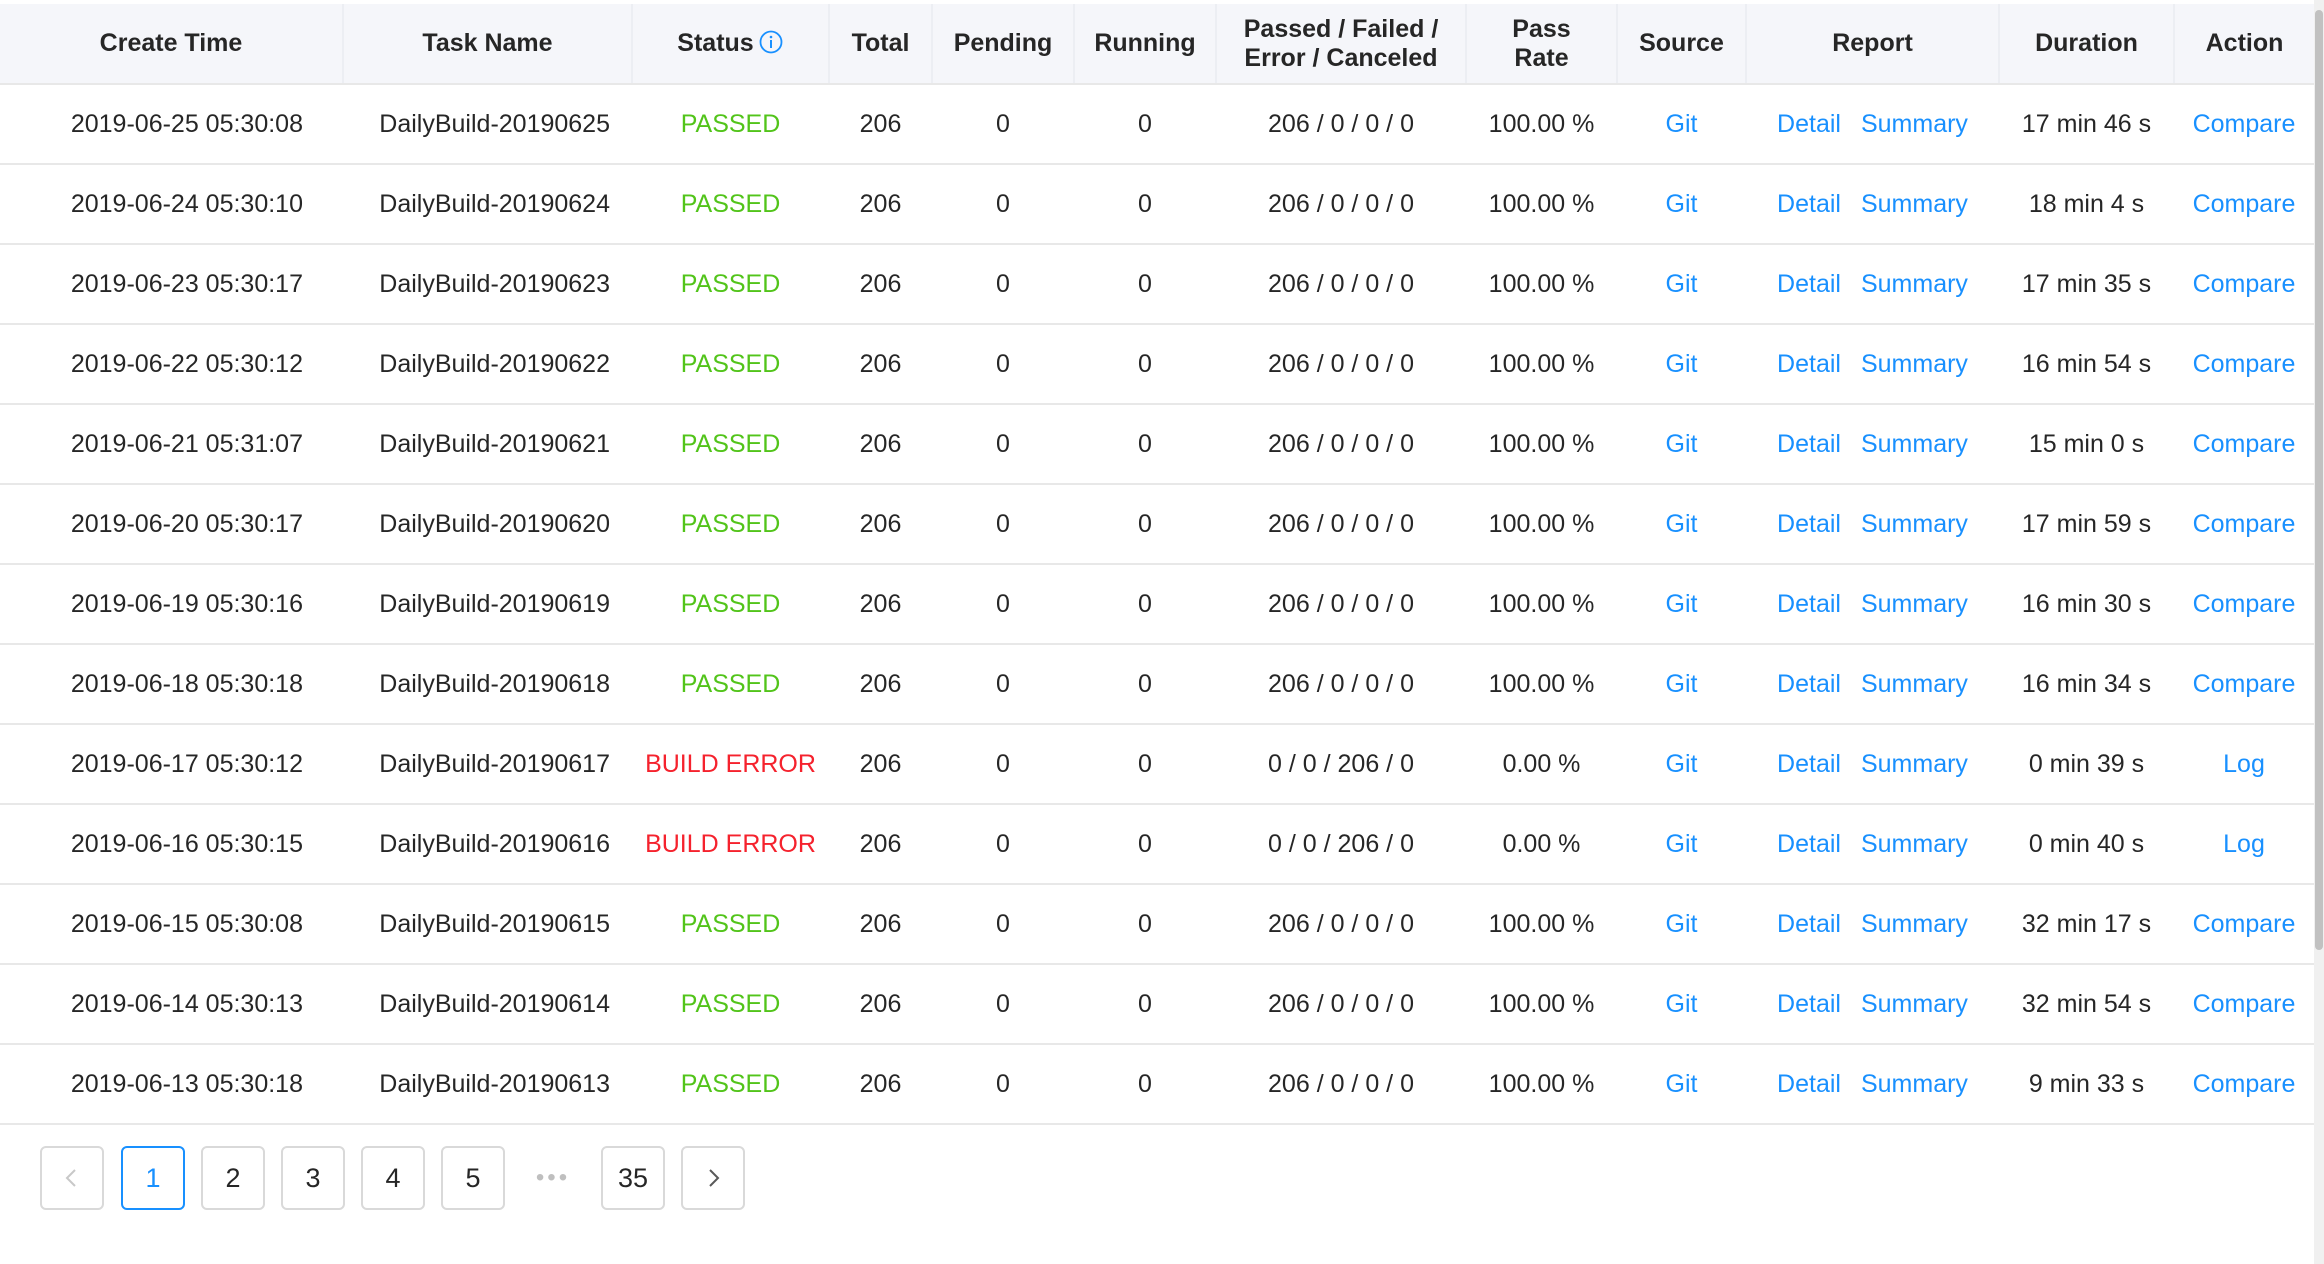 Image resolution: width=2324 pixels, height=1264 pixels. Describe the element at coordinates (233, 1178) in the screenshot. I see `page-2-button: 2` at that location.